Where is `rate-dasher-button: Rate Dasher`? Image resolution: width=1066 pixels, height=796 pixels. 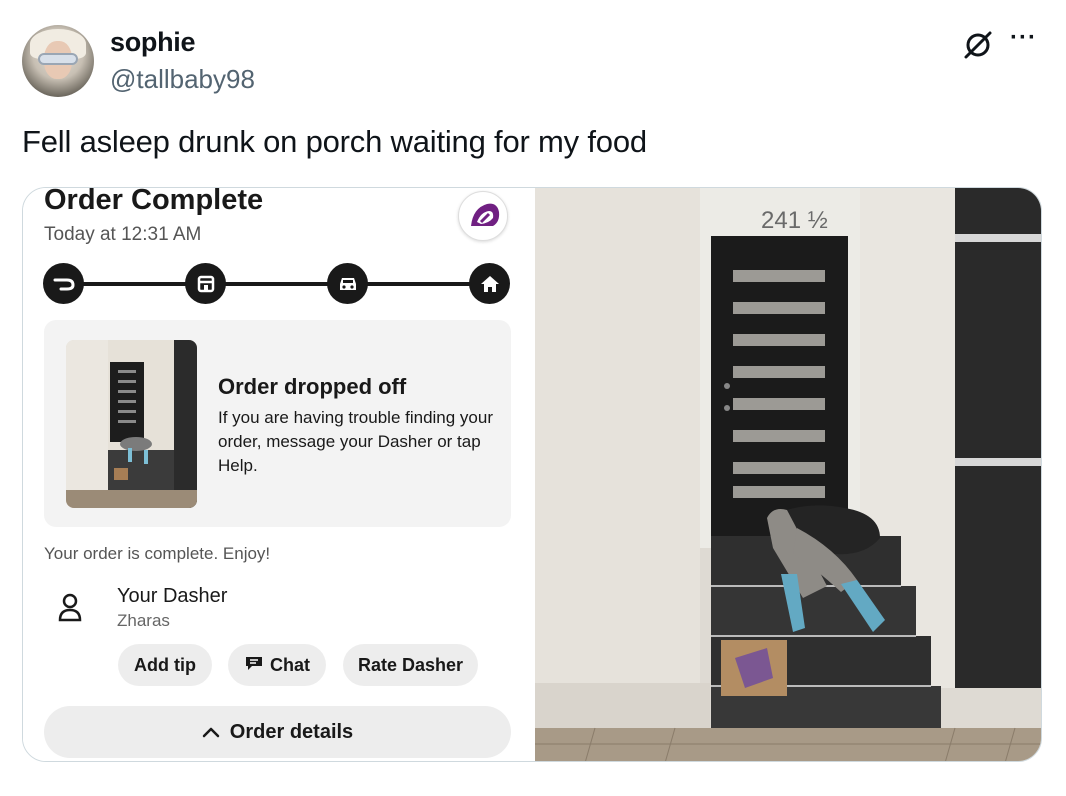
rate-dasher-button: Rate Dasher is located at coordinates (410, 665).